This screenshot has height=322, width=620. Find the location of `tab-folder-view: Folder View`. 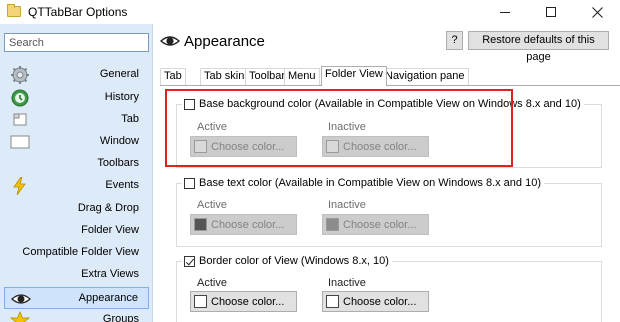

tab-folder-view: Folder View is located at coordinates (354, 76).